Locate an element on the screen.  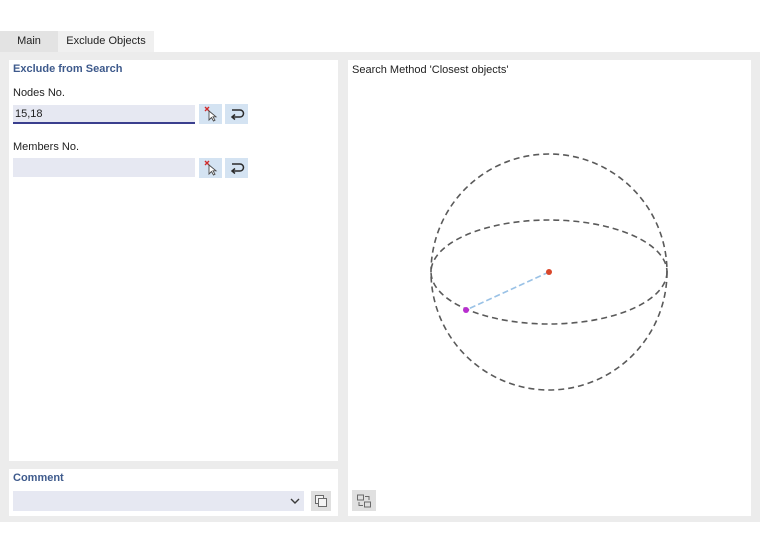
chevron-down-icon is located at coordinates (295, 501).